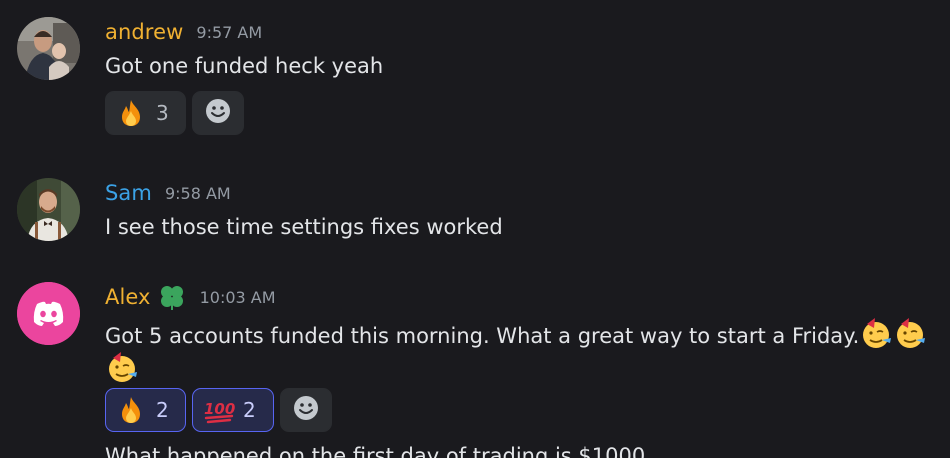  Describe the element at coordinates (144, 32) in the screenshot. I see `author-name: andrew` at that location.